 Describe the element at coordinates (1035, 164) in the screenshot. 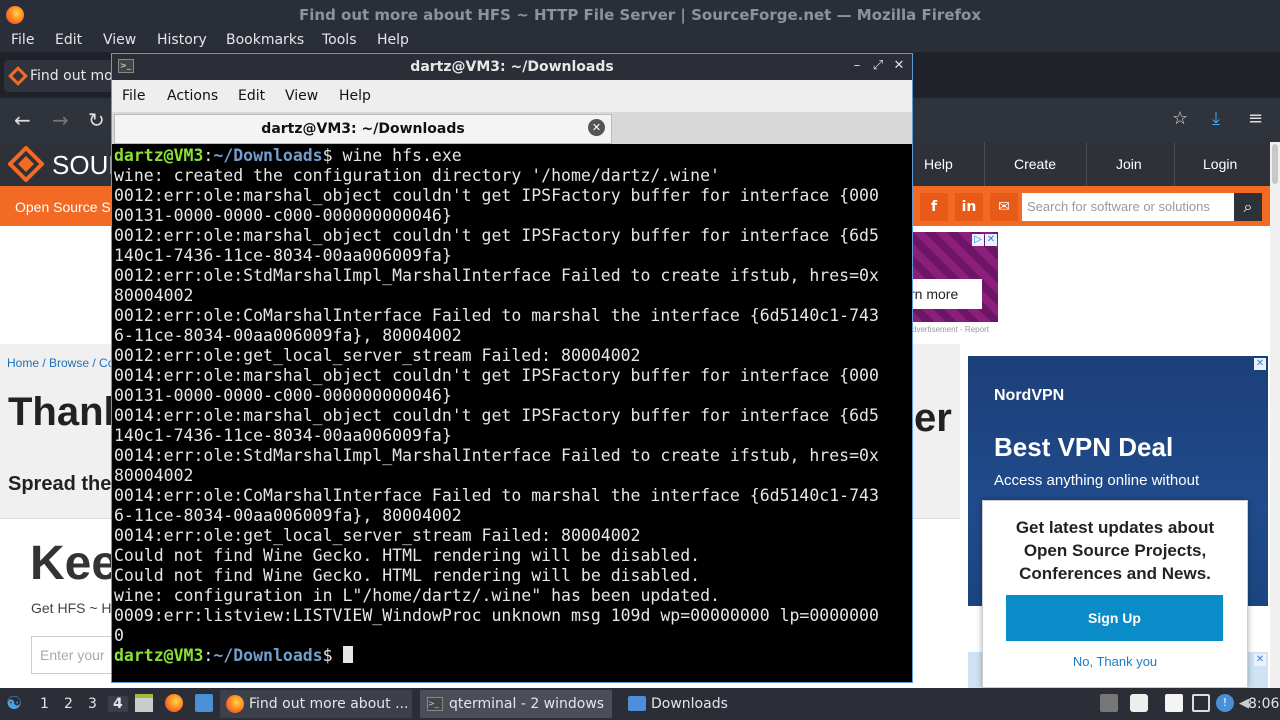

I see `nav-create: Create` at that location.